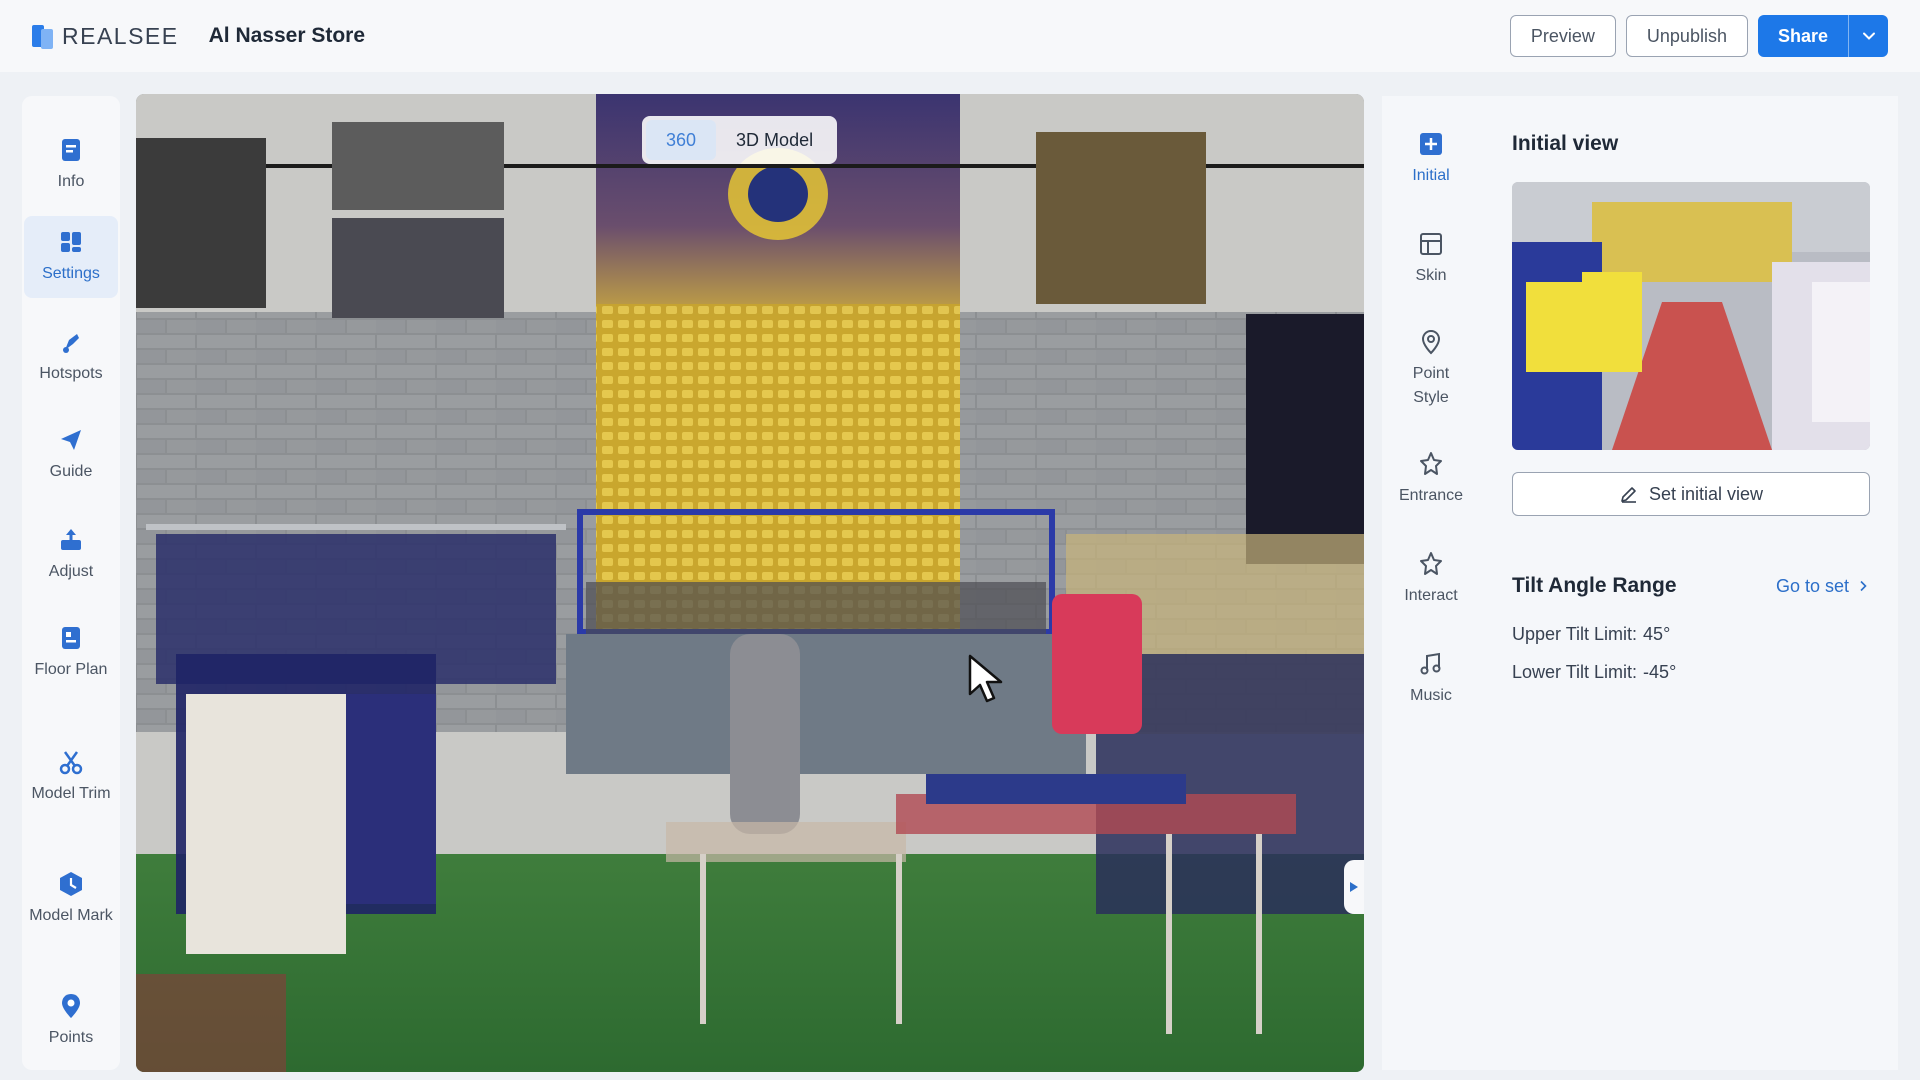 This screenshot has height=1080, width=1920. I want to click on model-mark-icon, so click(71, 884).